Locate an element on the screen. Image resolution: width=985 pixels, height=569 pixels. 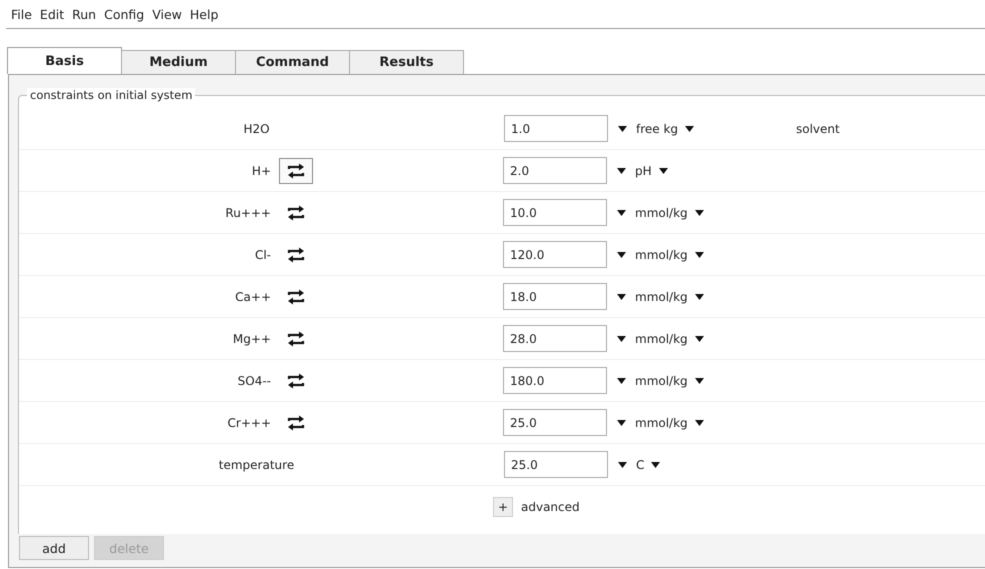
expand-toggle: + is located at coordinates (503, 507).